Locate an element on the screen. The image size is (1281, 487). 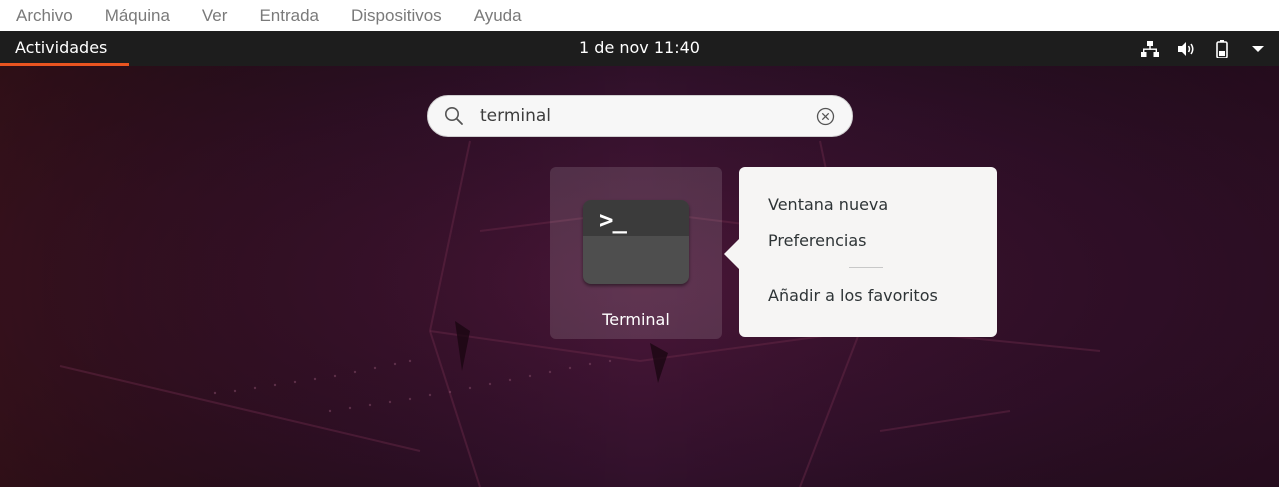
menu-item-preferences: Preferencias is located at coordinates (868, 245).